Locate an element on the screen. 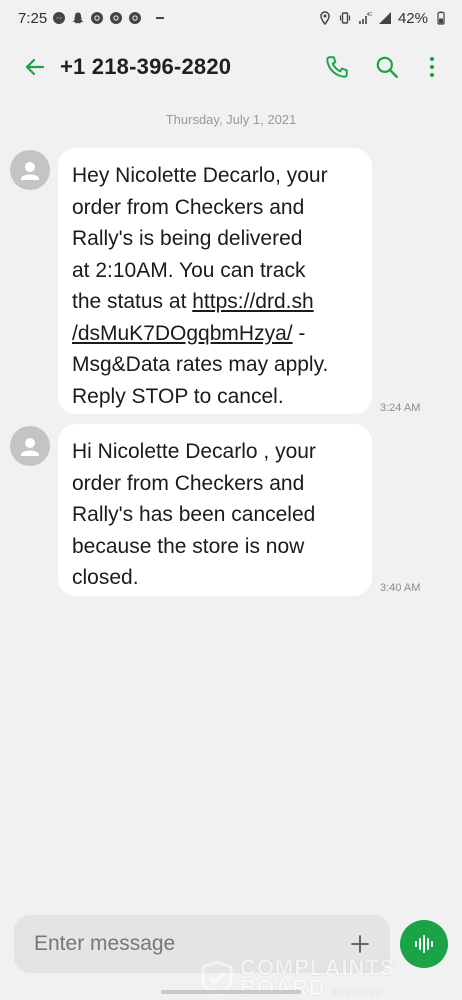 The image size is (462, 1000). search-button is located at coordinates (387, 67).